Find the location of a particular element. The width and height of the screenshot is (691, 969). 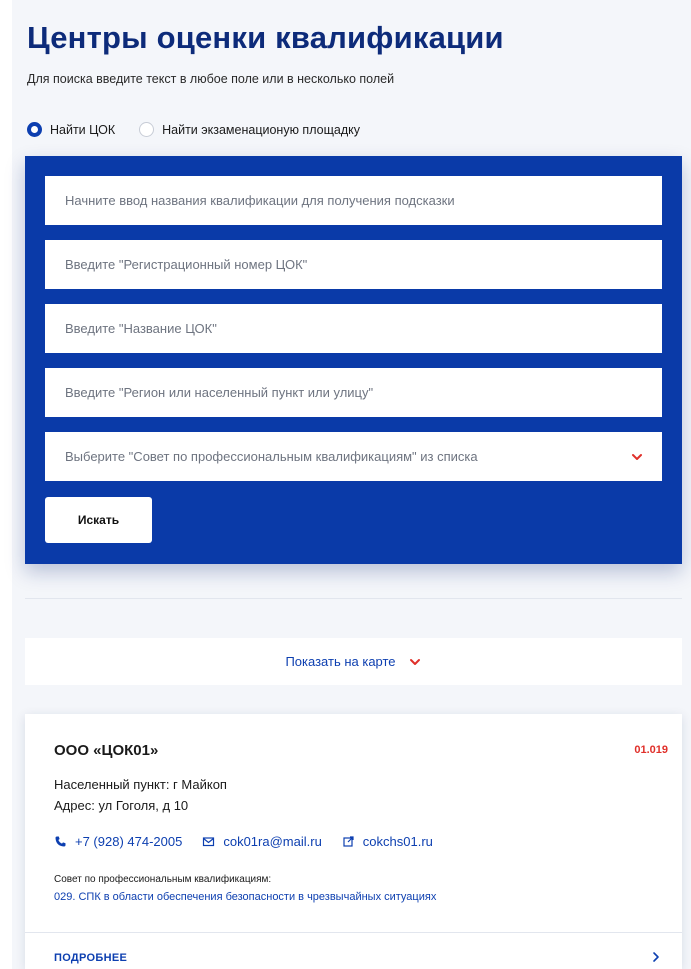

show-on-map-label: Показать на карте is located at coordinates (340, 661).